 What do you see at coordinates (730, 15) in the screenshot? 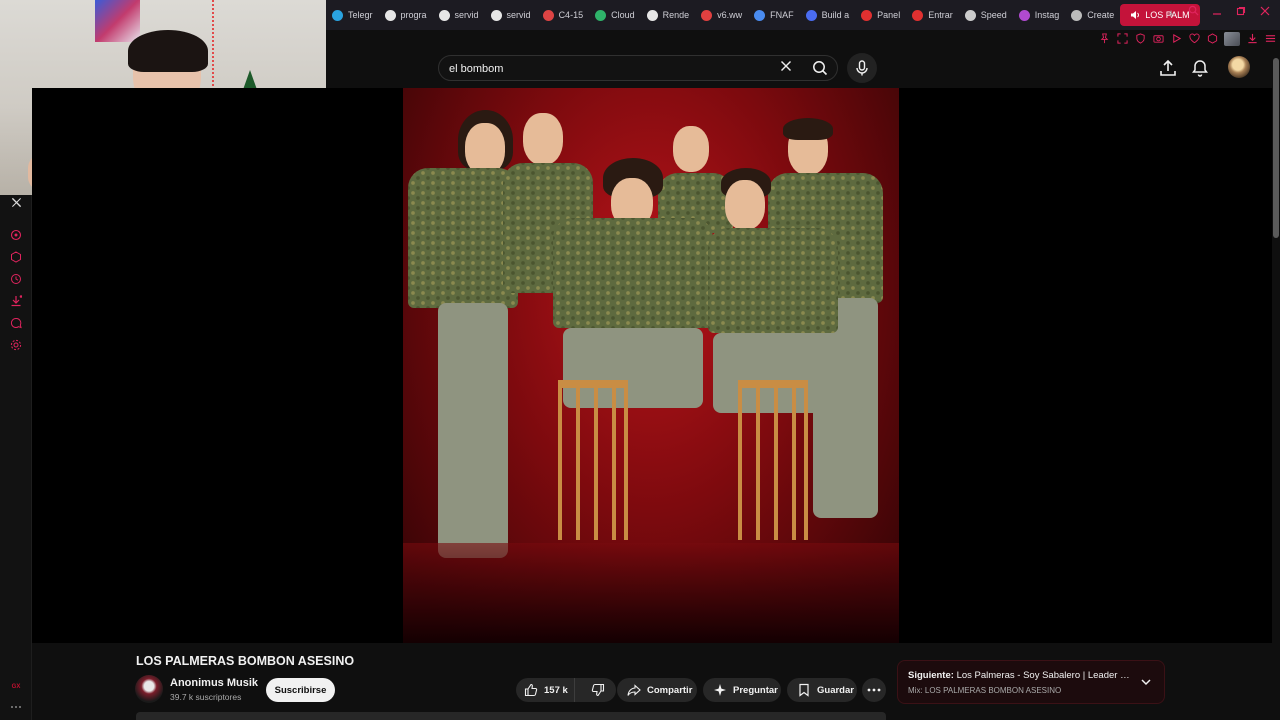
I see `tab-label: v6.ww` at bounding box center [730, 15].